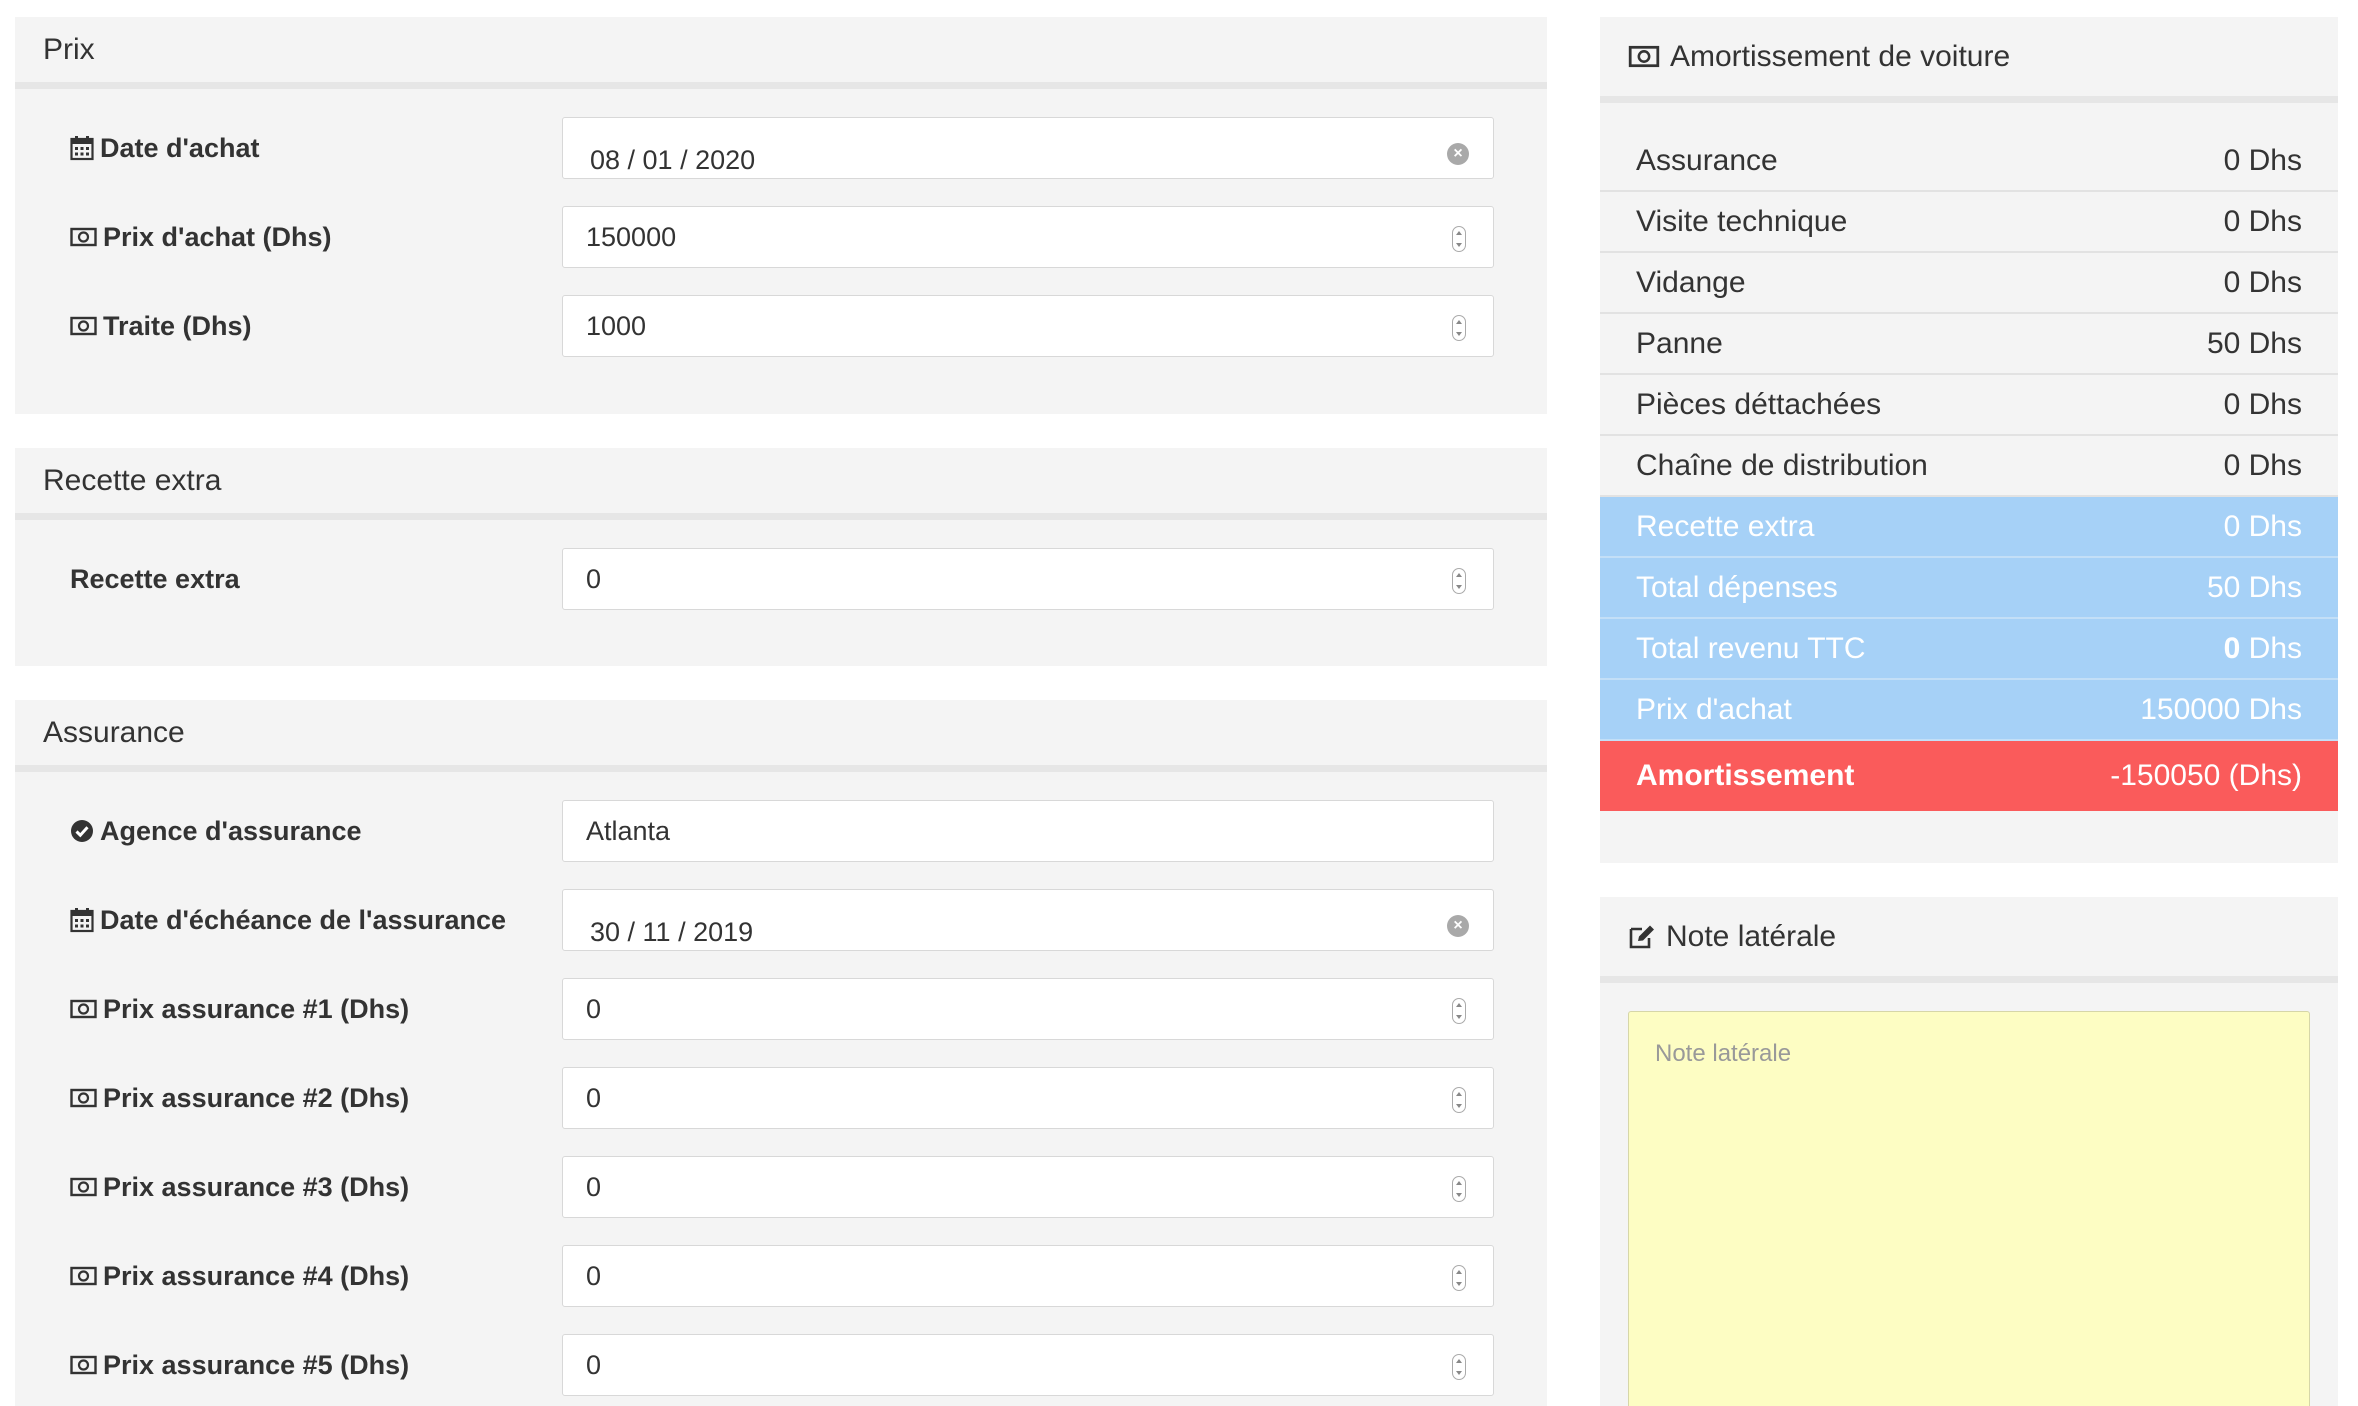  Describe the element at coordinates (1969, 283) in the screenshot. I see `summary-row-vidange: Vidange 0 Dhs` at that location.